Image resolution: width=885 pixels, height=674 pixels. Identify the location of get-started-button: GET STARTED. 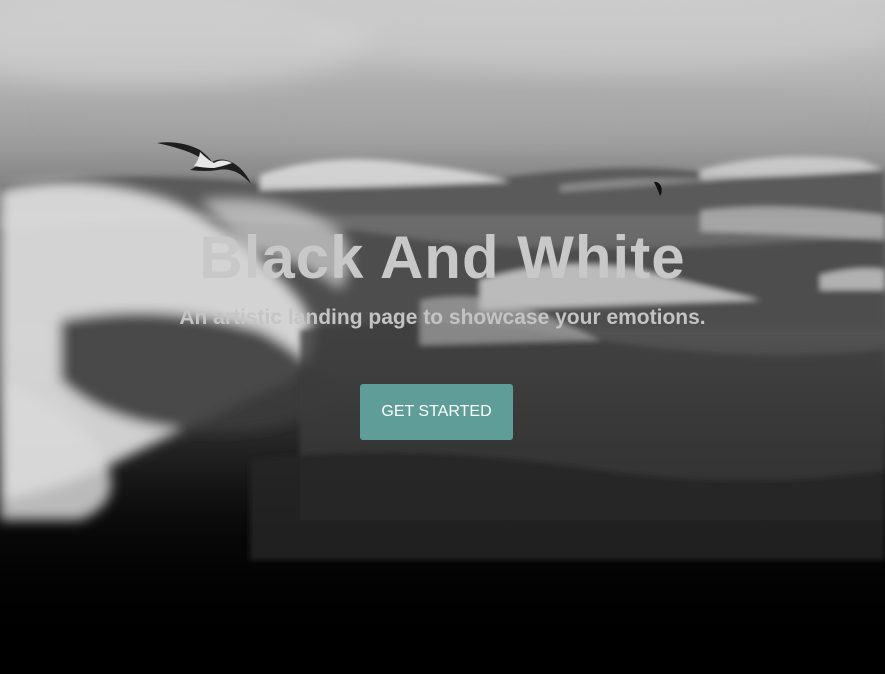
(436, 412).